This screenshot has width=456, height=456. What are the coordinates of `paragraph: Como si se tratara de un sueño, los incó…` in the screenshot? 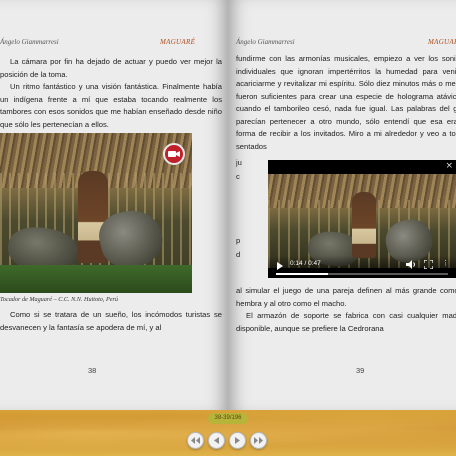 It's located at (111, 321).